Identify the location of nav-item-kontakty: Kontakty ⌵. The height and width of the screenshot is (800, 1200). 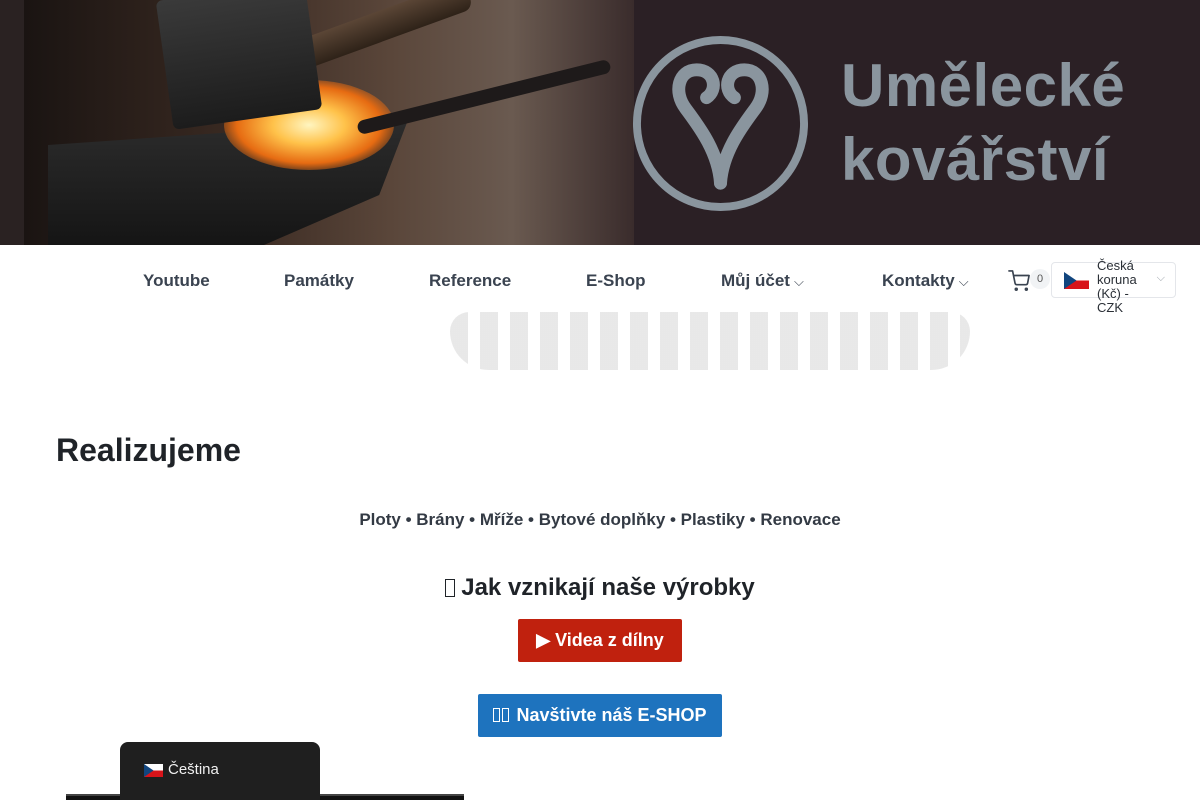
(925, 281).